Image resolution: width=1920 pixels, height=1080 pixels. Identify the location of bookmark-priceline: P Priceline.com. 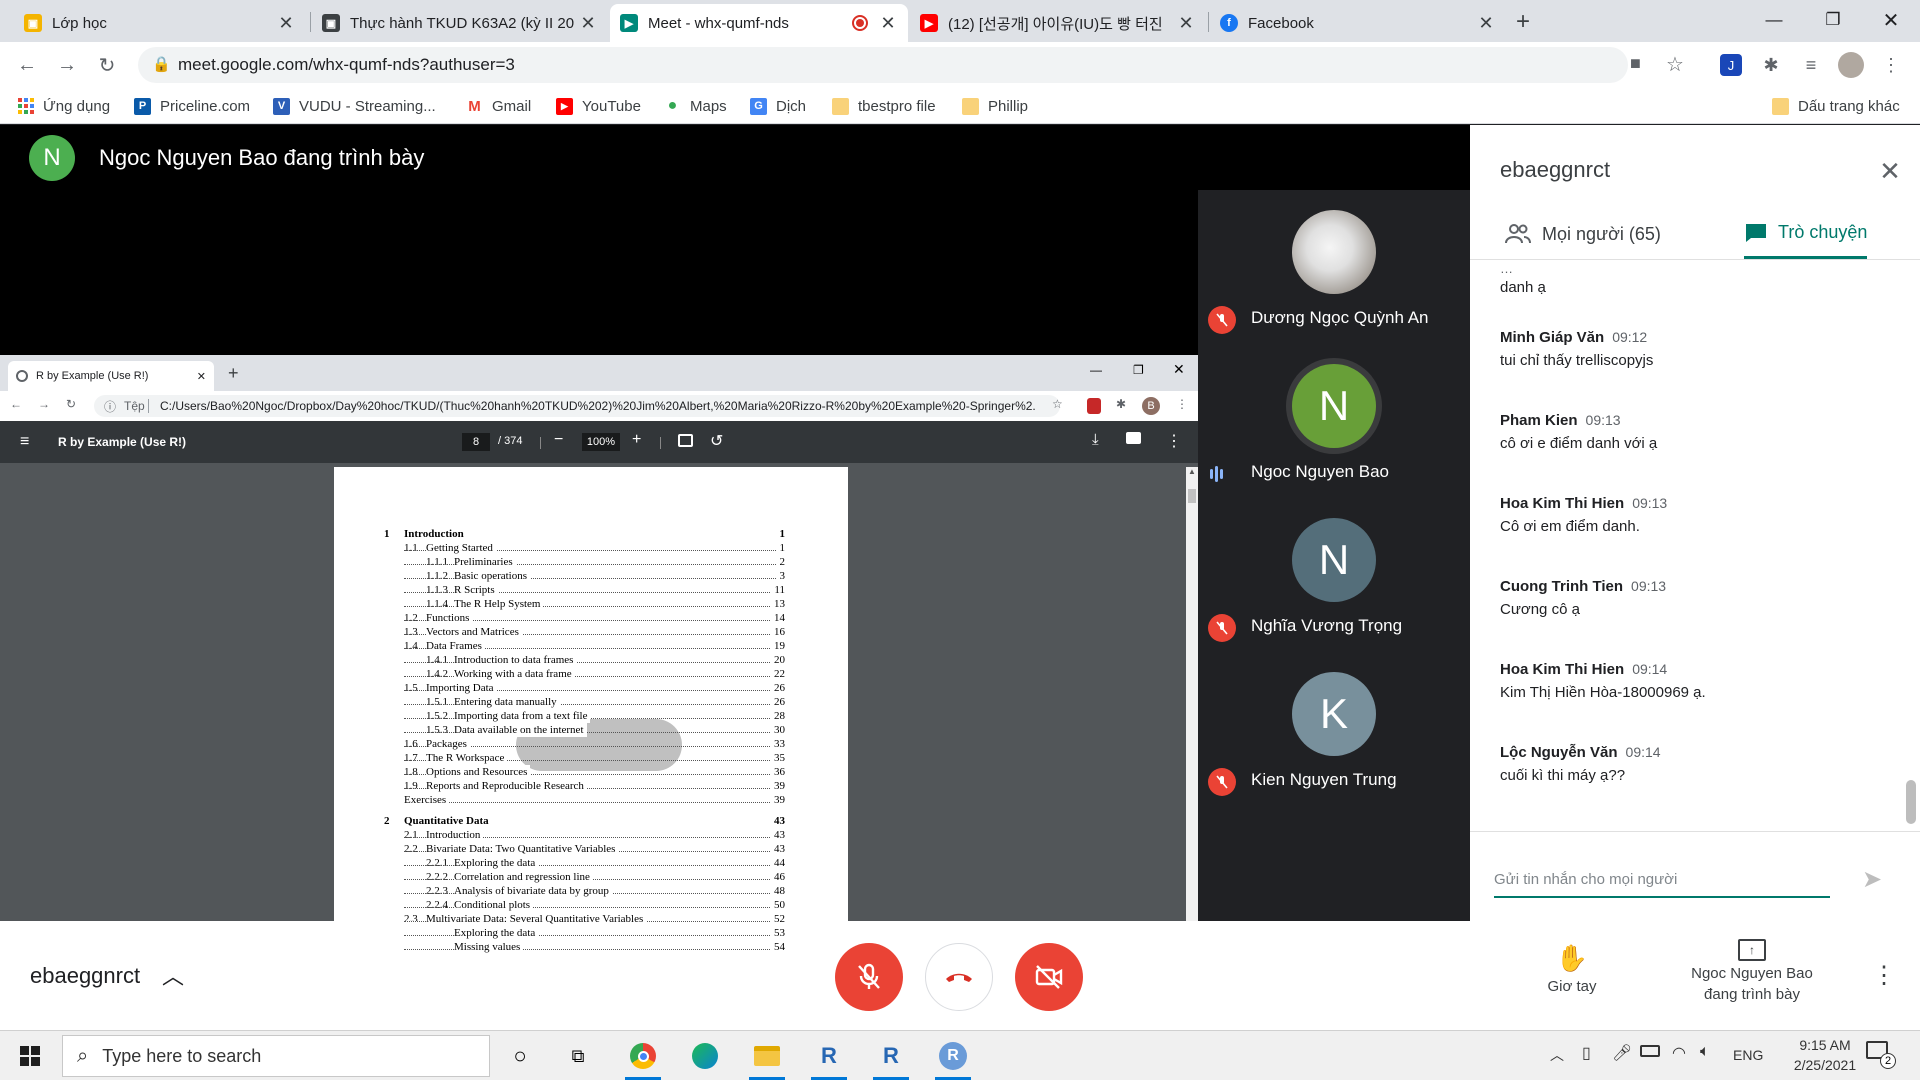
(192, 106).